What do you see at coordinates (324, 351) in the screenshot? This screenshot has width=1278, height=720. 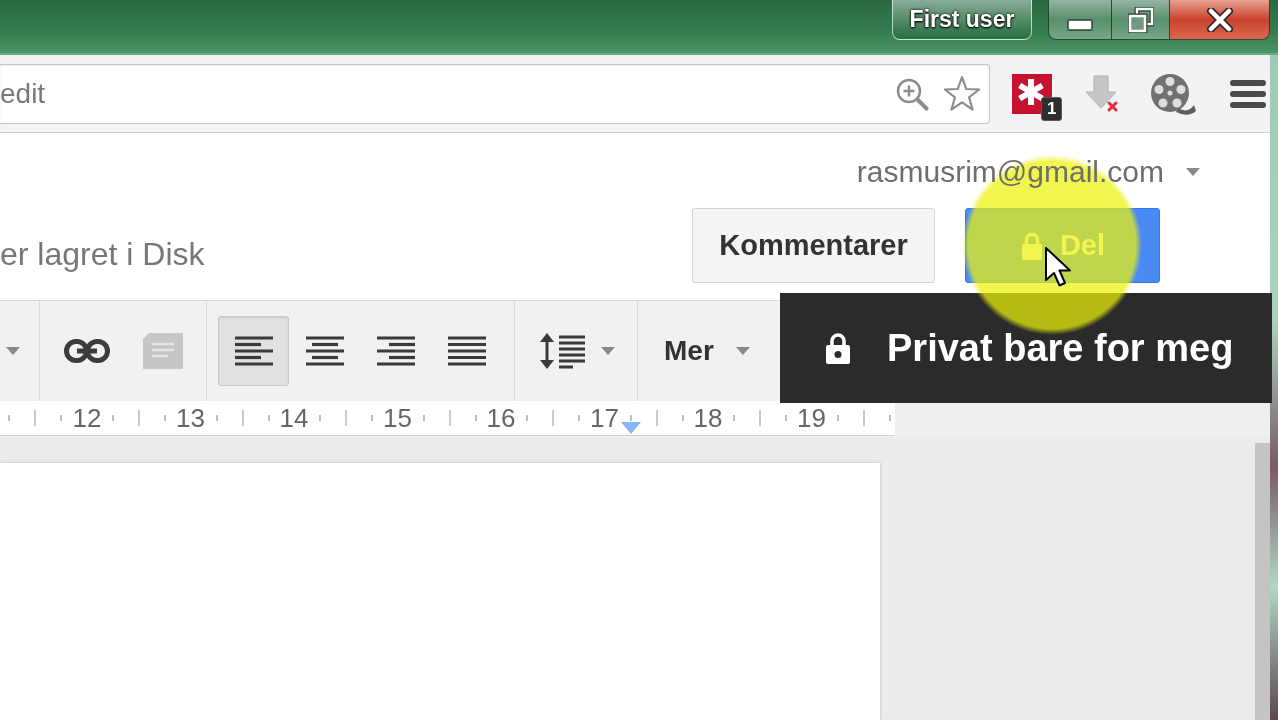 I see `align-center-icon` at bounding box center [324, 351].